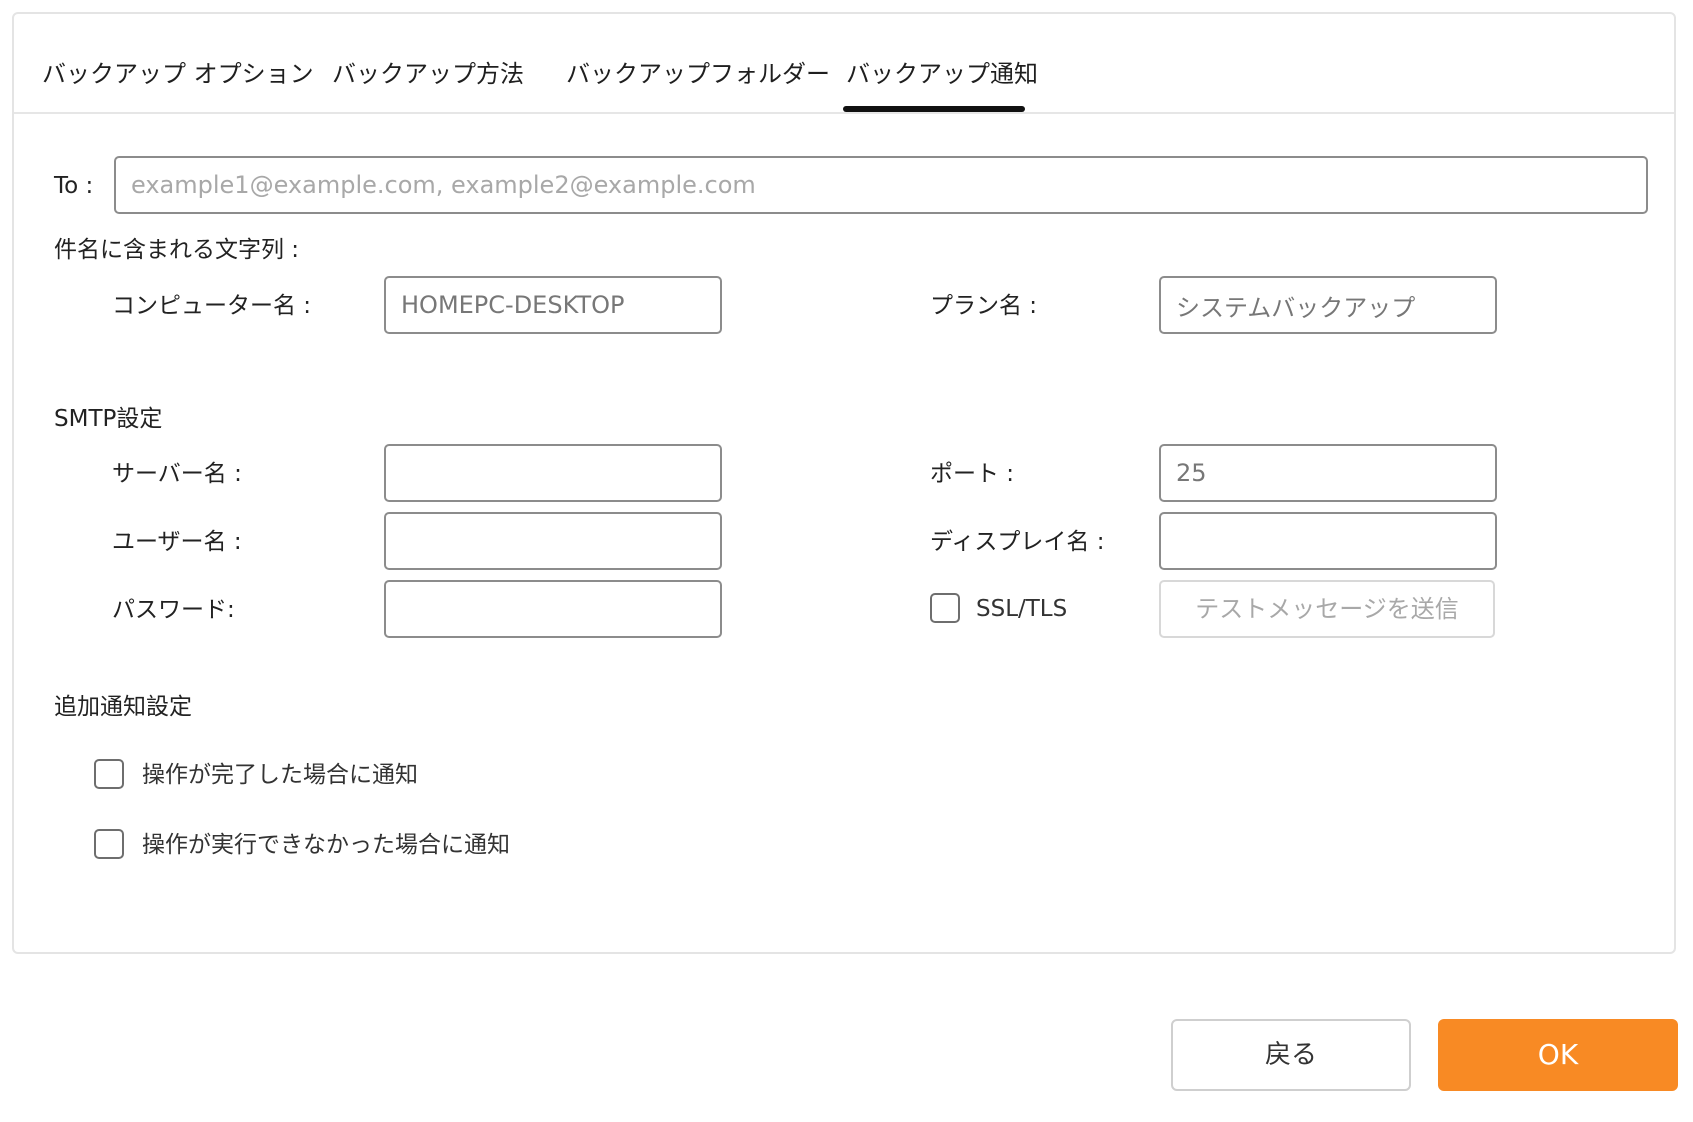  Describe the element at coordinates (212, 306) in the screenshot. I see `computer-name-label: コンピューター名 :` at that location.